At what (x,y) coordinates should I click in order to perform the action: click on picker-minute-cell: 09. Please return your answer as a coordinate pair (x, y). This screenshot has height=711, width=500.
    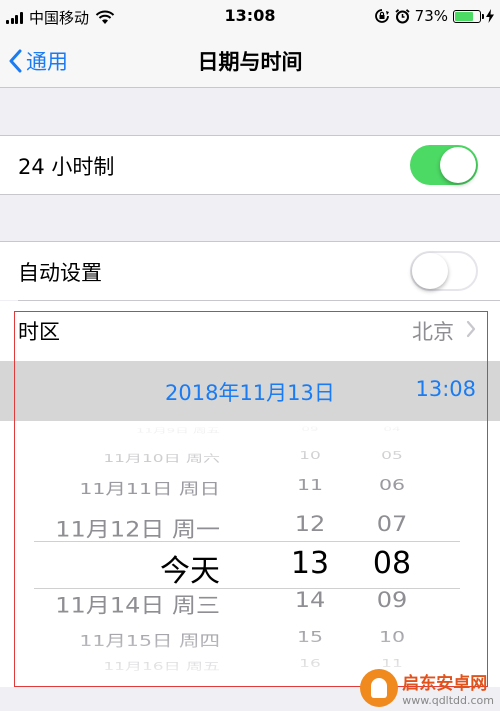
    Looking at the image, I should click on (392, 600).